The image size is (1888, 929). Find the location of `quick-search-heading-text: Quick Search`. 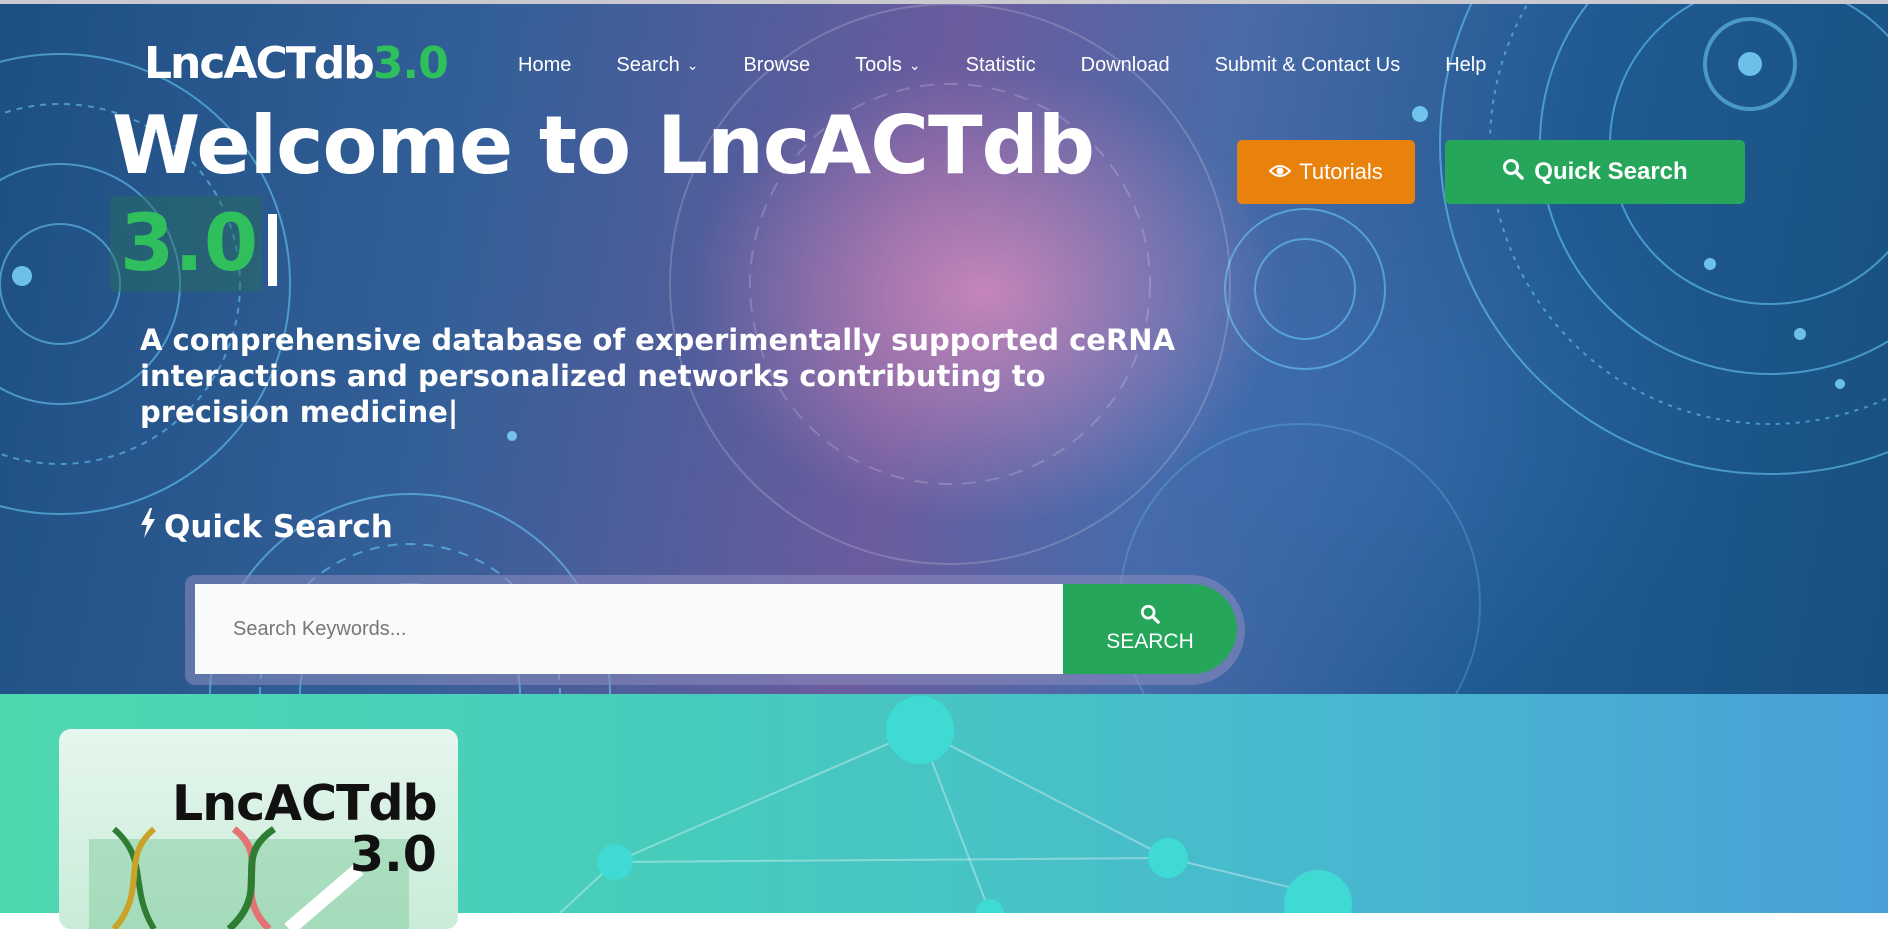

quick-search-heading-text: Quick Search is located at coordinates (278, 527).